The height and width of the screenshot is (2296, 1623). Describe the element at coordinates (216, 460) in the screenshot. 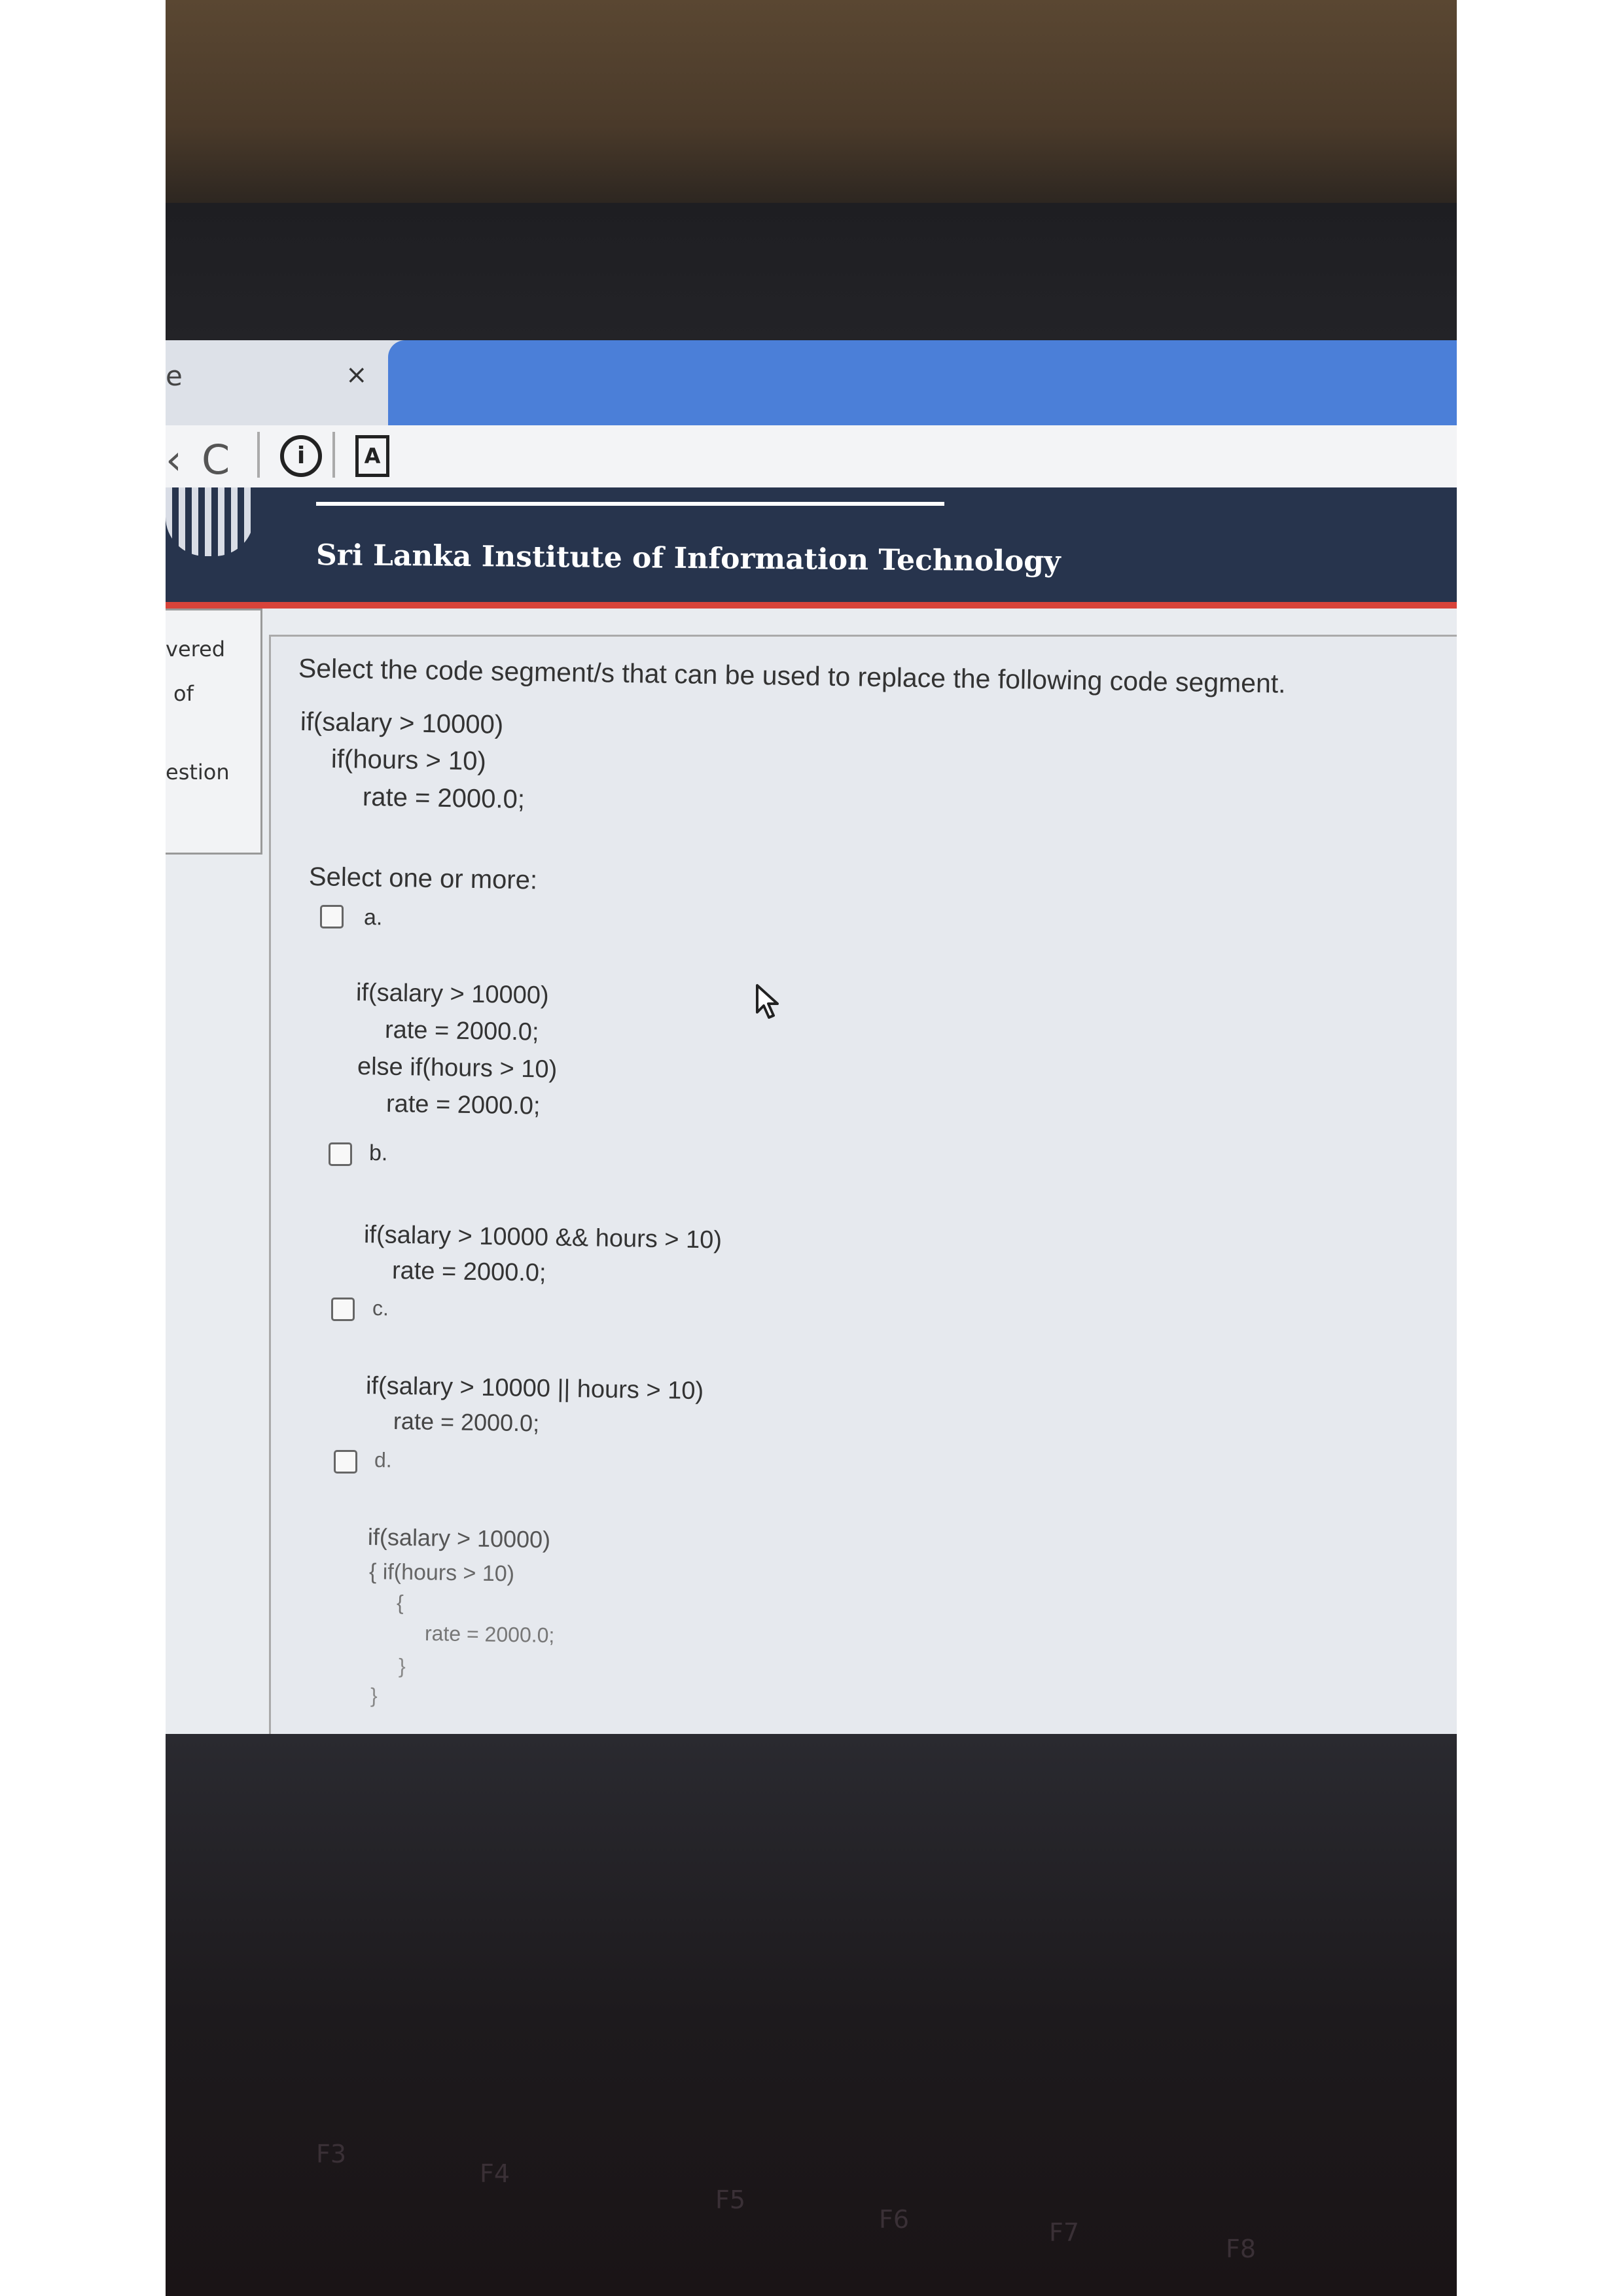

I see `reload-icon: C` at that location.